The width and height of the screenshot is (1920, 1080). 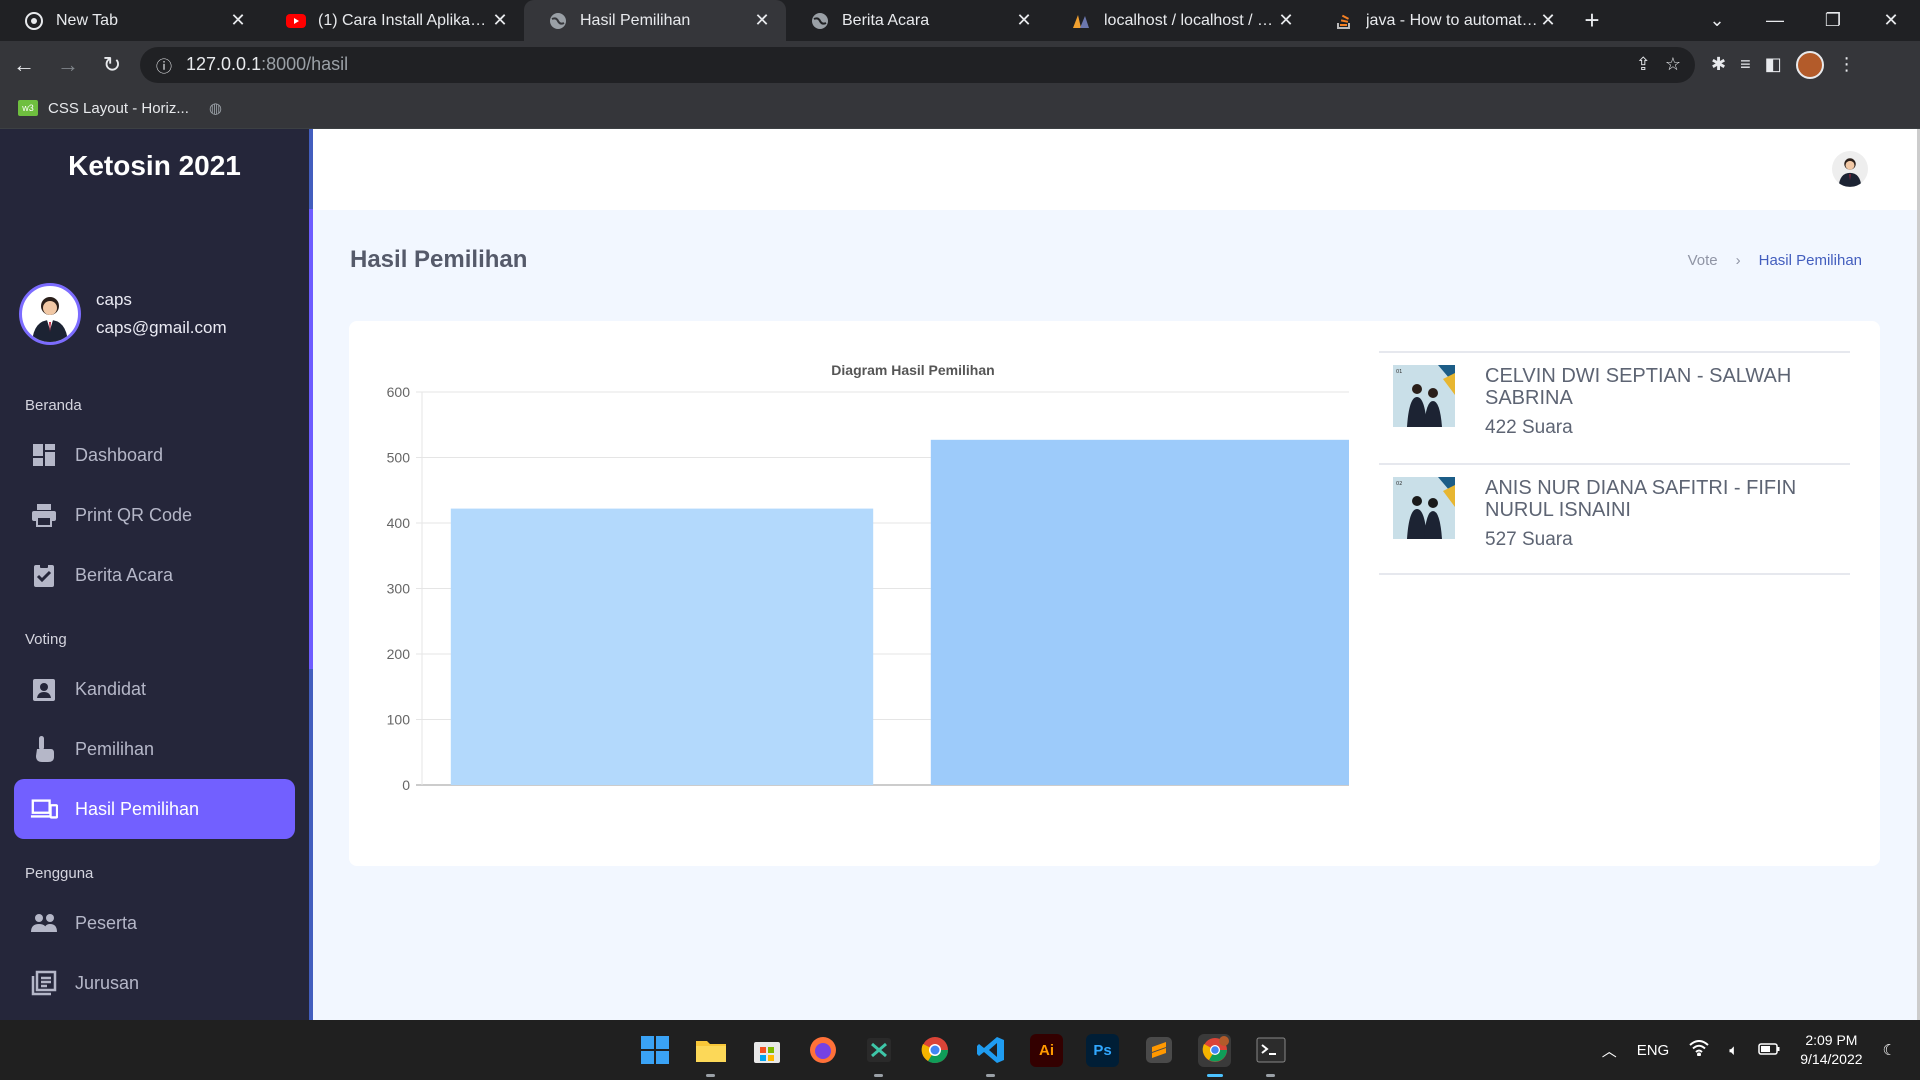 What do you see at coordinates (154, 169) in the screenshot?
I see `brand-logo: Ketosin 2021` at bounding box center [154, 169].